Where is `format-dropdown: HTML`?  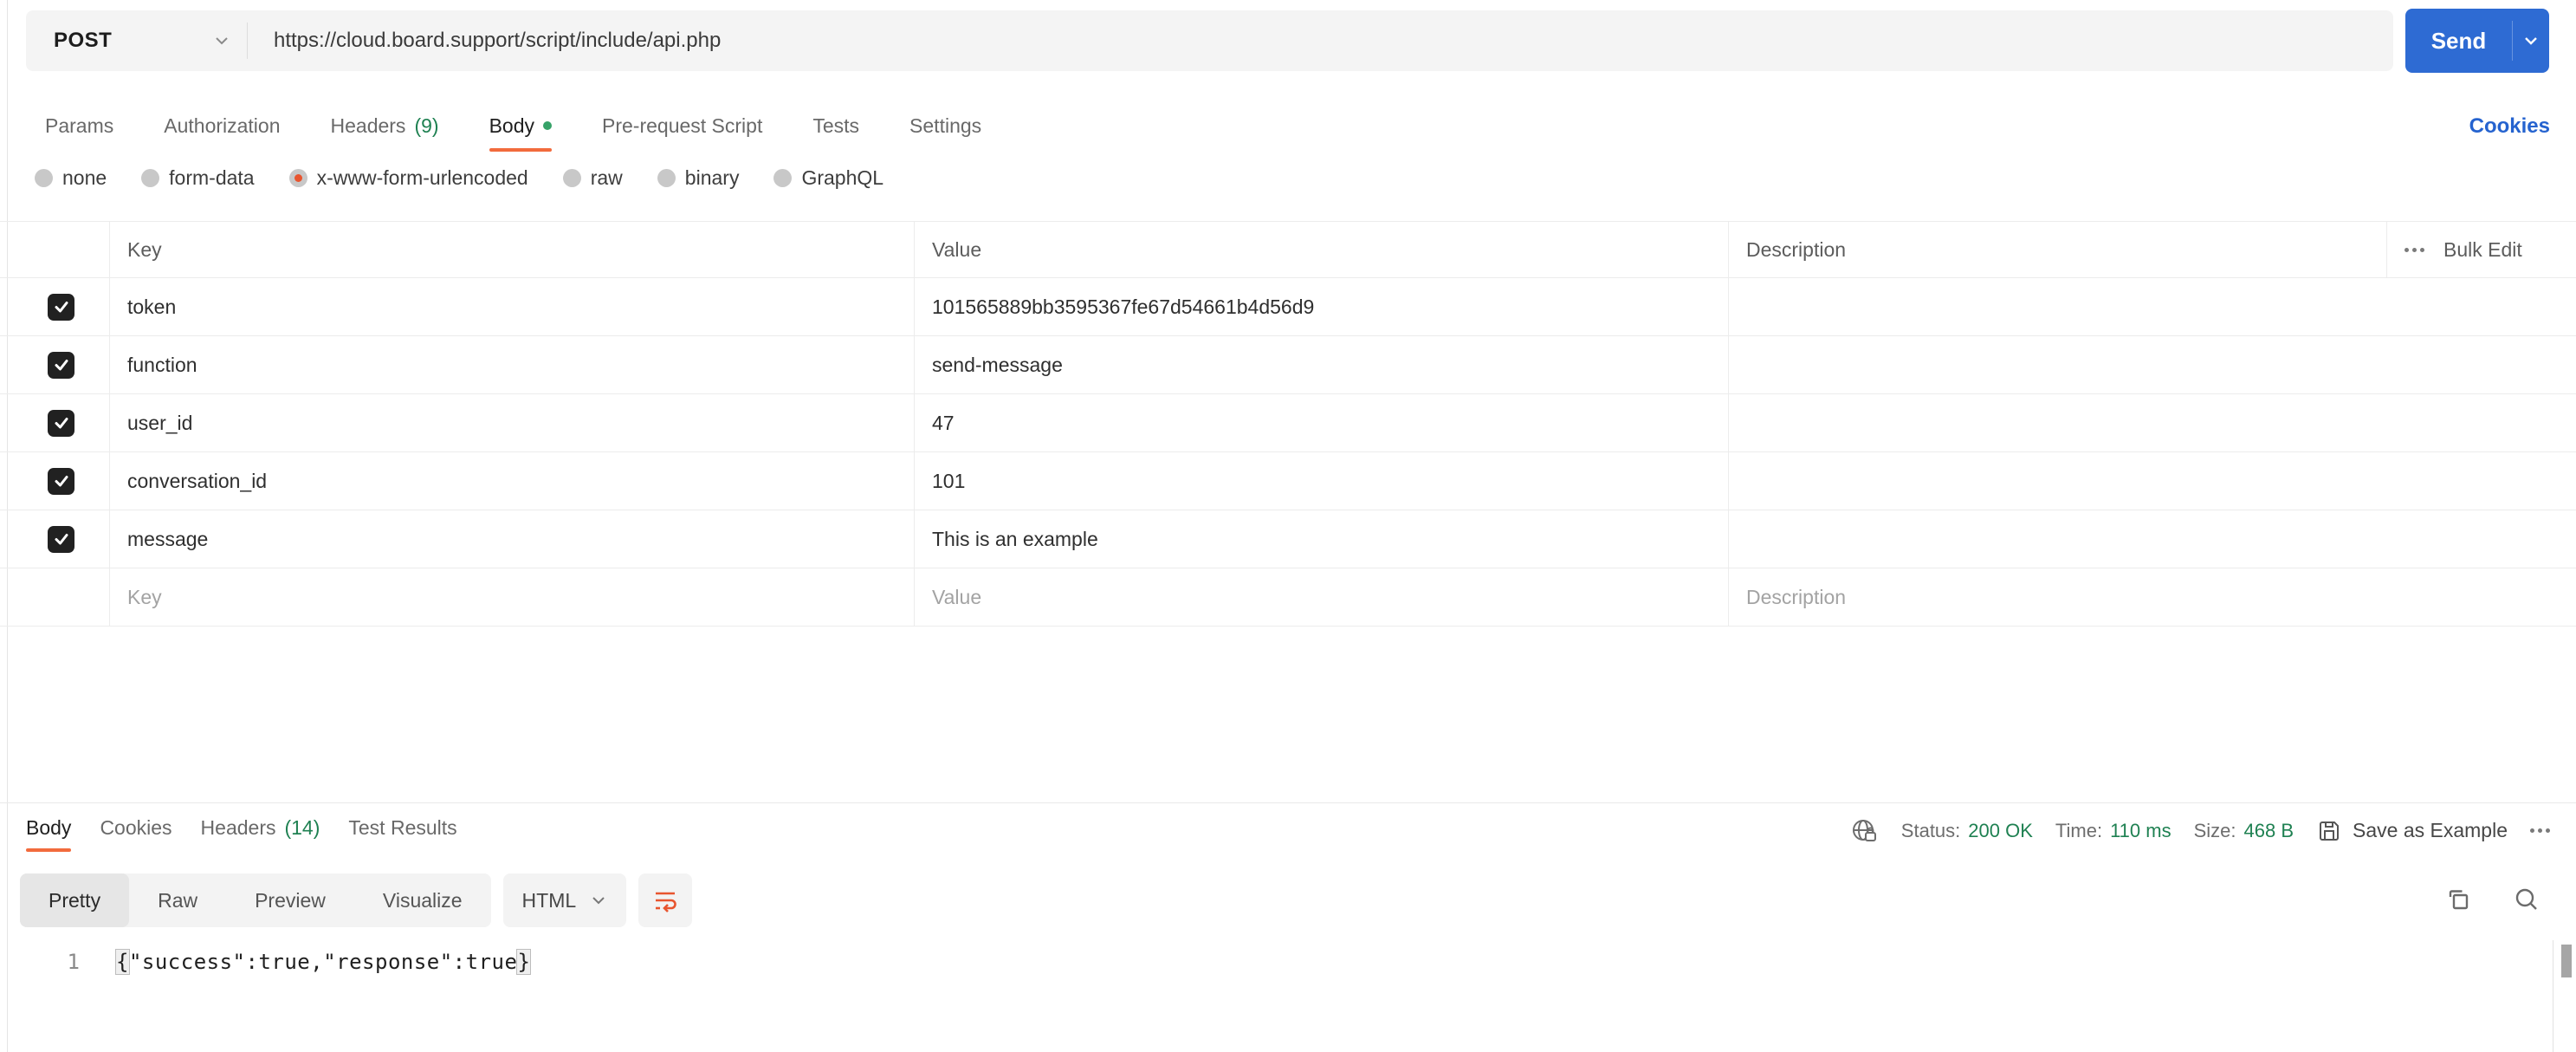 format-dropdown: HTML is located at coordinates (564, 900).